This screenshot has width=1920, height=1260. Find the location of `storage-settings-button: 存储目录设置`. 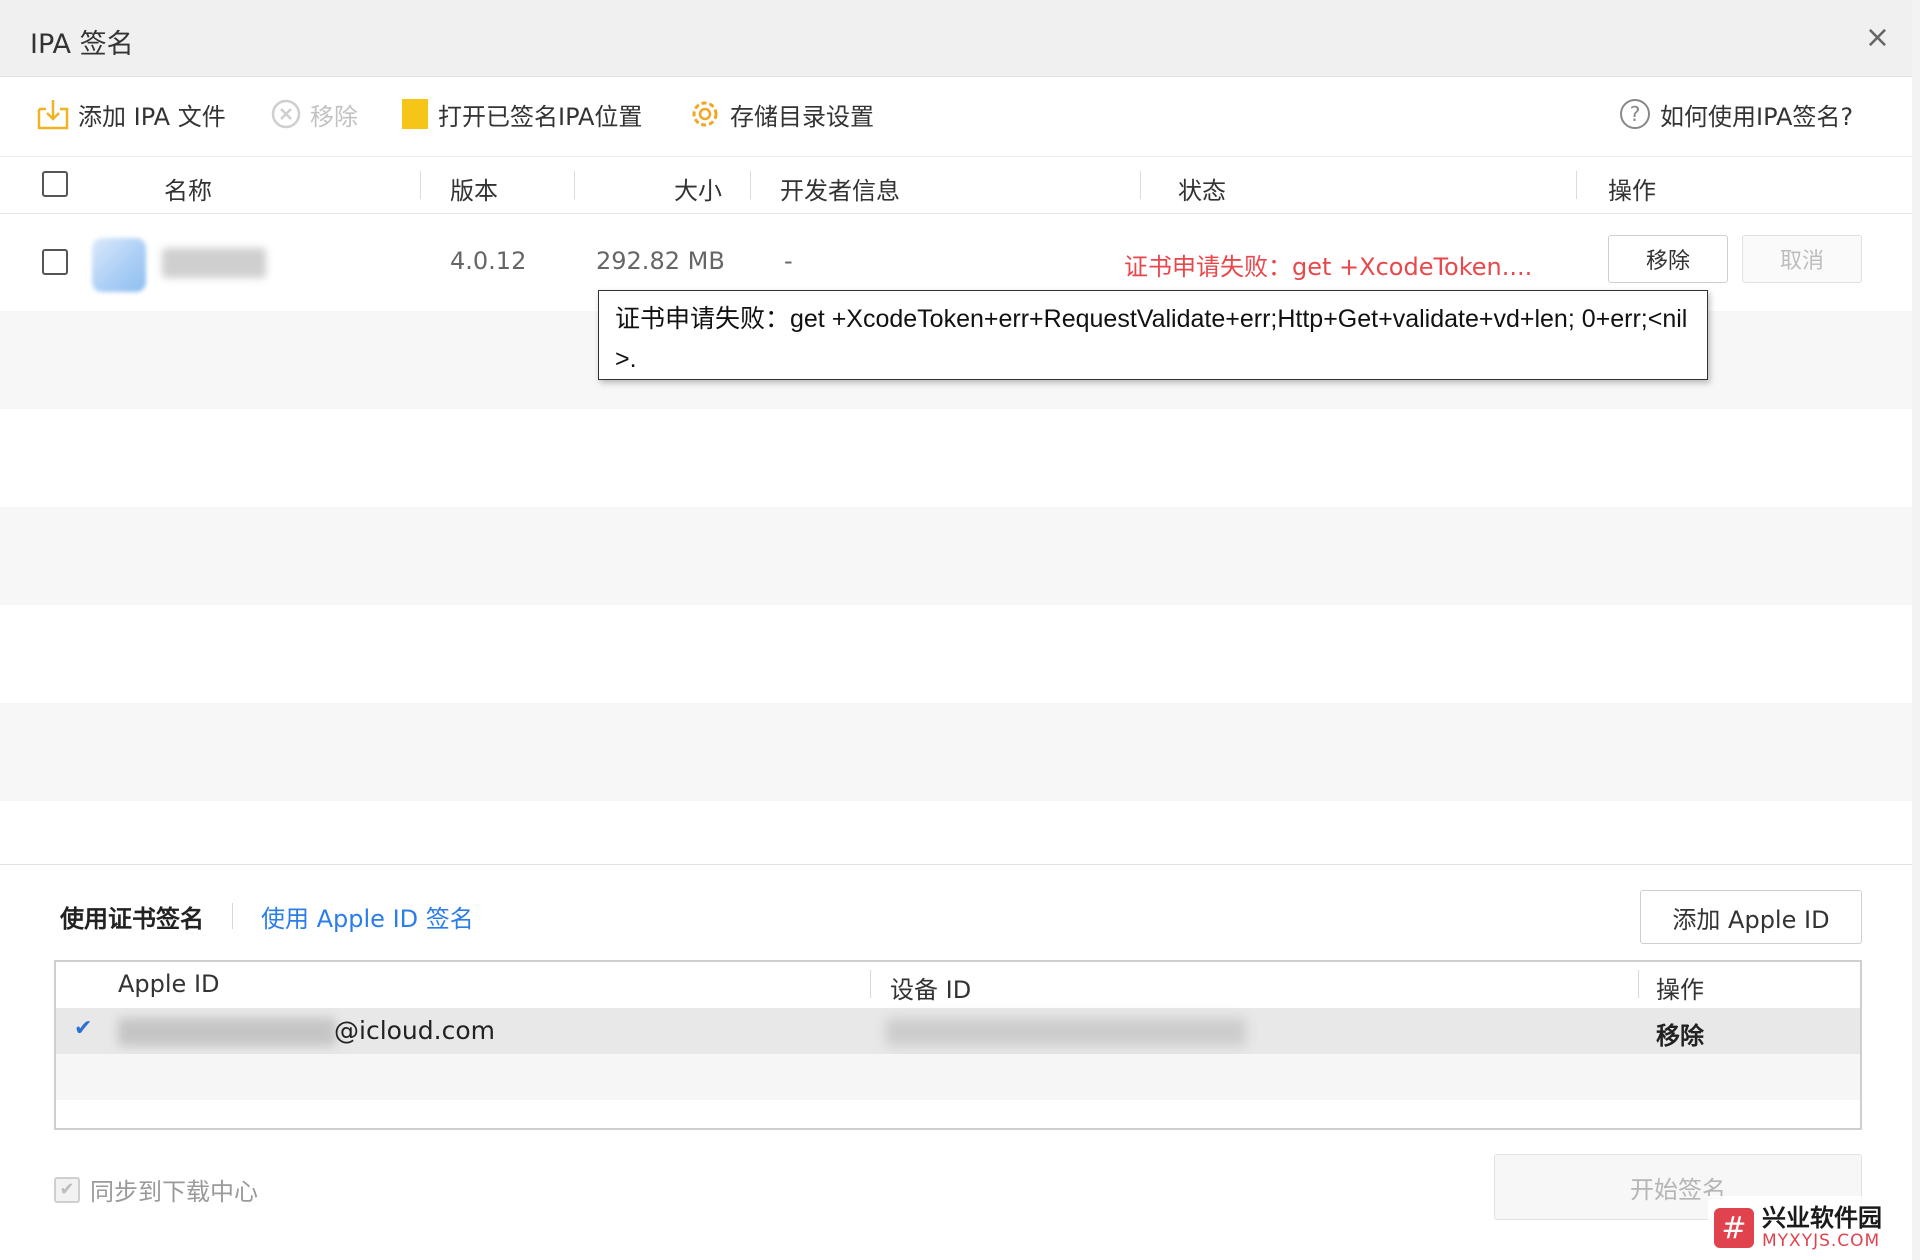

storage-settings-button: 存储目录设置 is located at coordinates (781, 114).